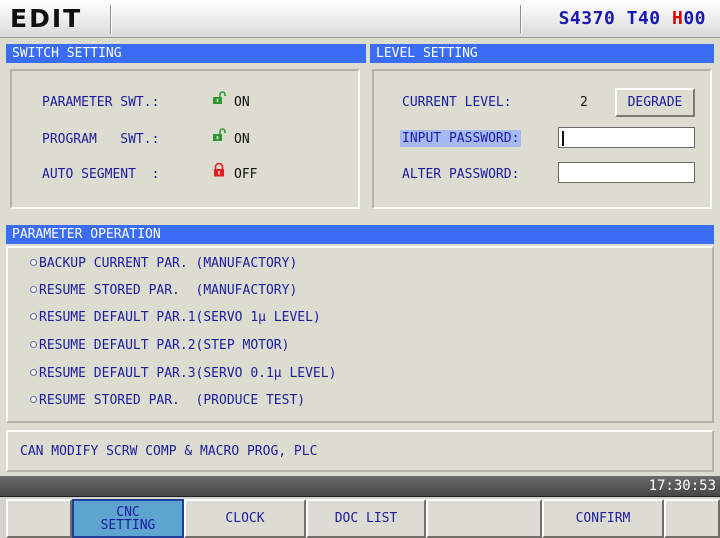 The width and height of the screenshot is (720, 538). I want to click on option-resume-default-3: RESUME DEFAULT PAR.3(SERVO 0.1µ LEVEL), so click(183, 374).